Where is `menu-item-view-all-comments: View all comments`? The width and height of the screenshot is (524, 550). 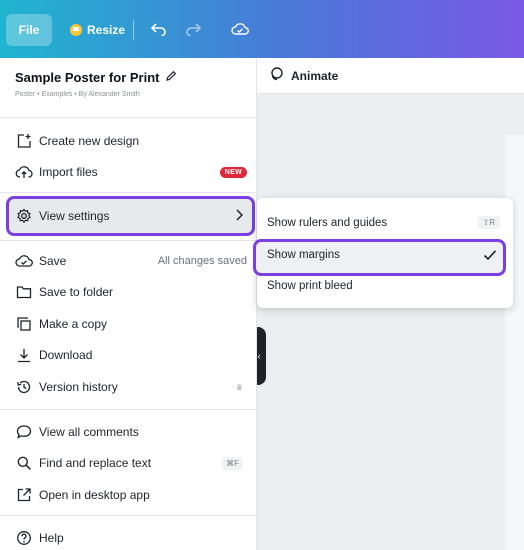
menu-item-view-all-comments: View all comments is located at coordinates (128, 432).